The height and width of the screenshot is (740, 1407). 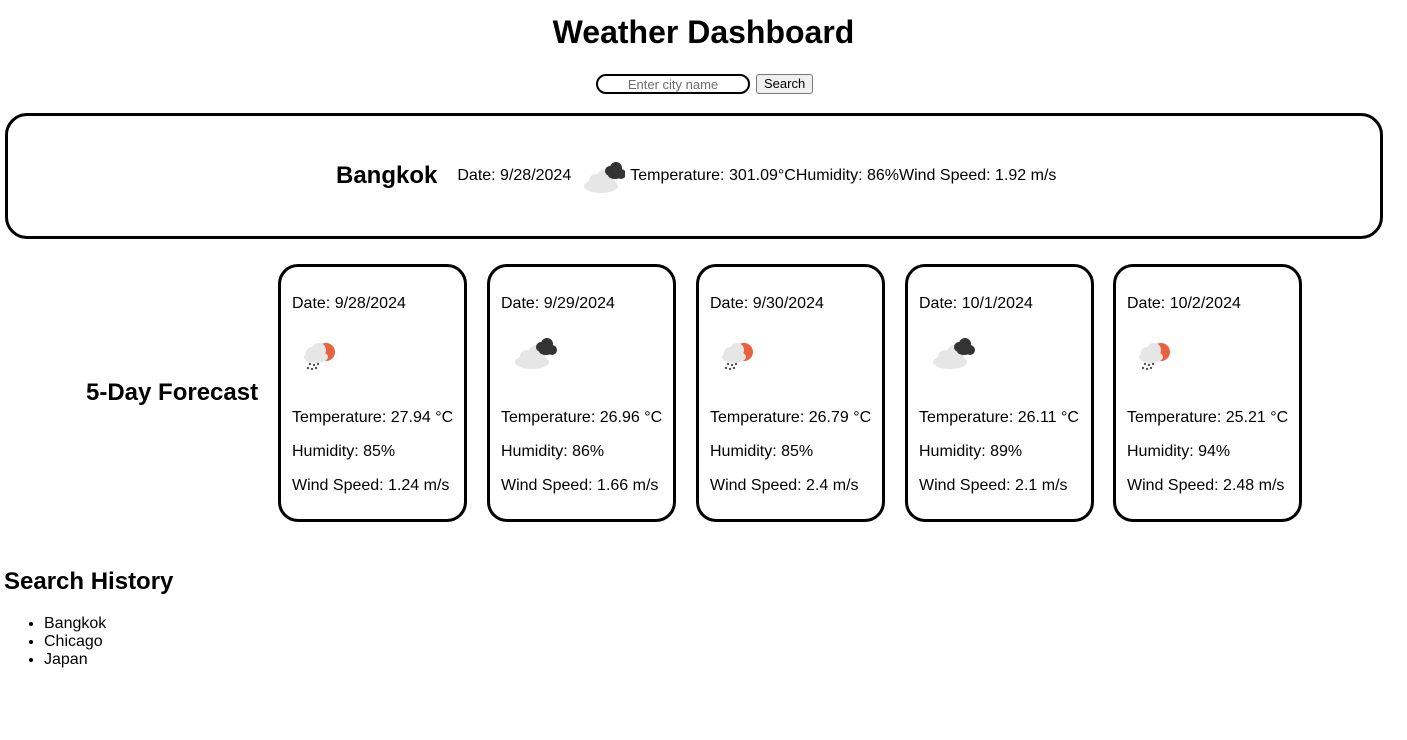 What do you see at coordinates (75, 624) in the screenshot?
I see `history-item: Bangkok` at bounding box center [75, 624].